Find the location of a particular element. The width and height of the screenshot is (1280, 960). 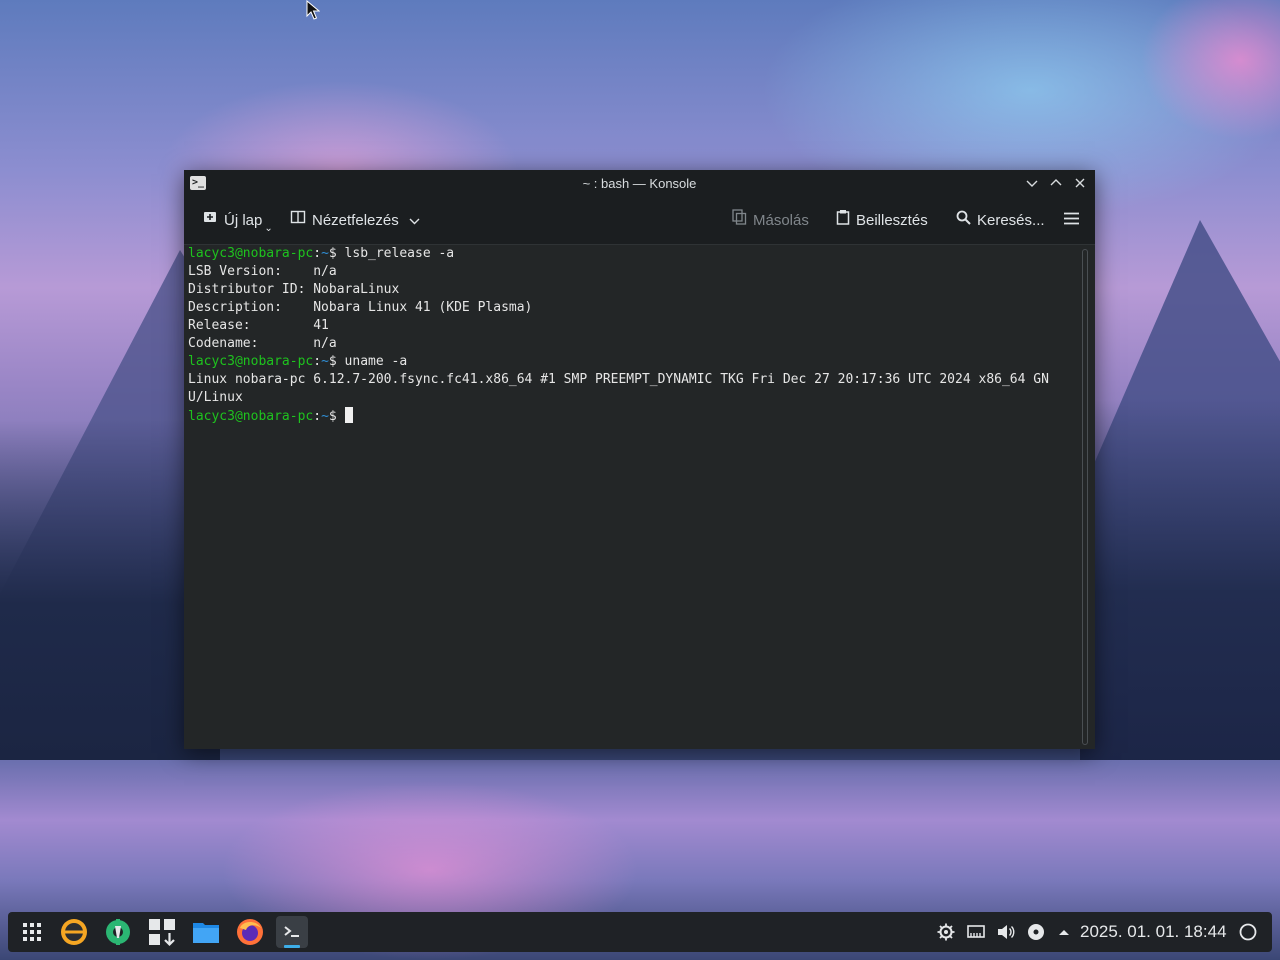

terminal-cursor is located at coordinates (348, 415).